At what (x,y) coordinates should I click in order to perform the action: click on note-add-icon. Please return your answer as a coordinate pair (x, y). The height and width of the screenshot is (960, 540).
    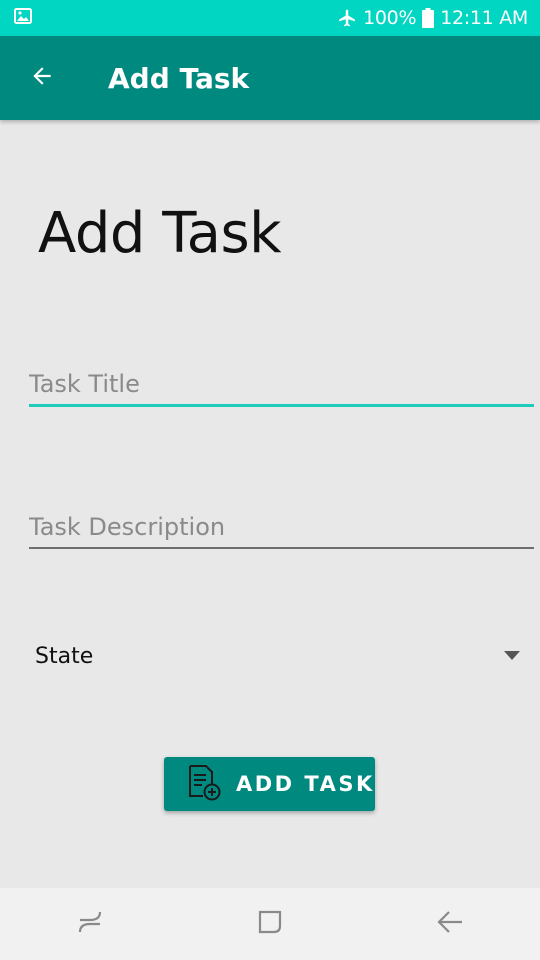
    Looking at the image, I should click on (205, 784).